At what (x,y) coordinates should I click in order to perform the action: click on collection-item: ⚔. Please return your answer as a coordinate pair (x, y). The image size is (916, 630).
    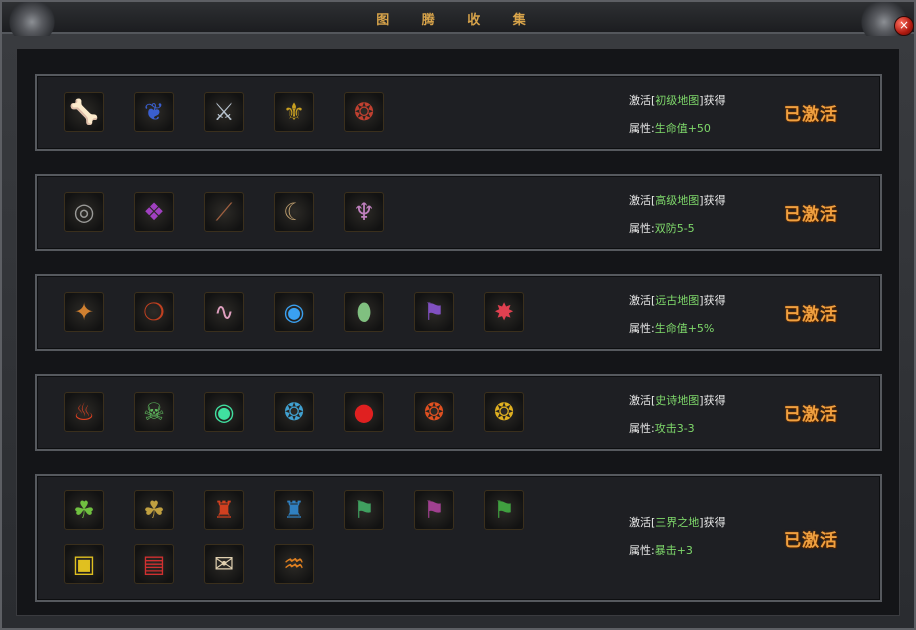
    Looking at the image, I should click on (224, 112).